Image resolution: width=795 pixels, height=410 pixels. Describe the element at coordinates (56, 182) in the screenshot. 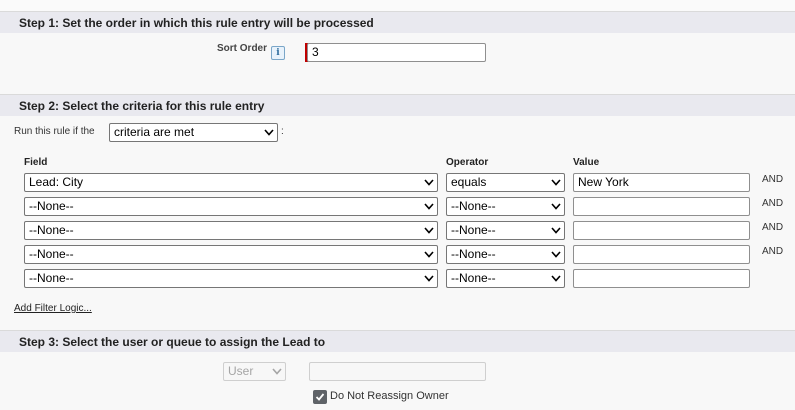

I see `field-select-value: Lead: City` at that location.